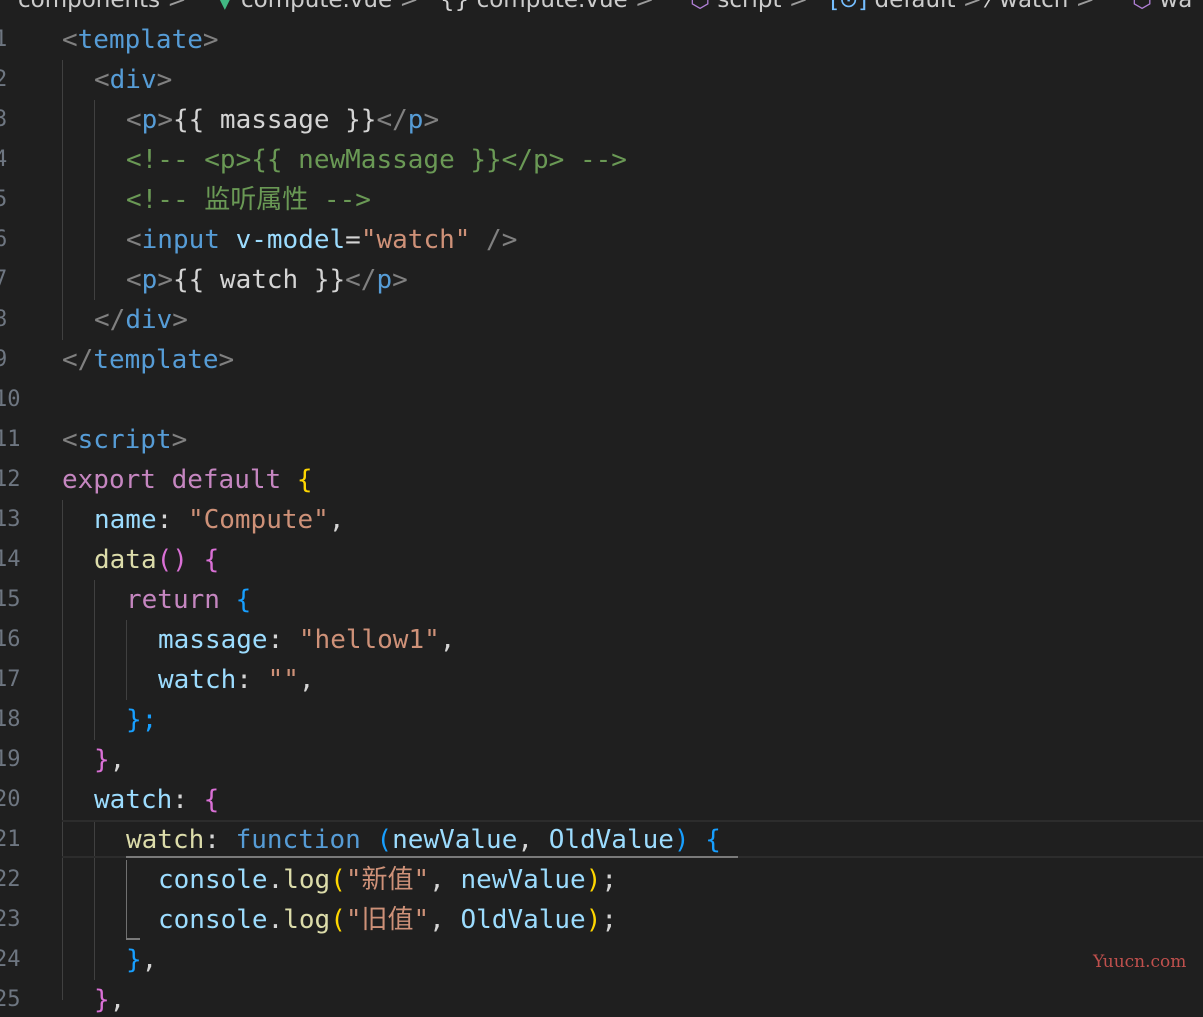 This screenshot has width=1203, height=1017. I want to click on code-line: 11 <script>, so click(601, 440).